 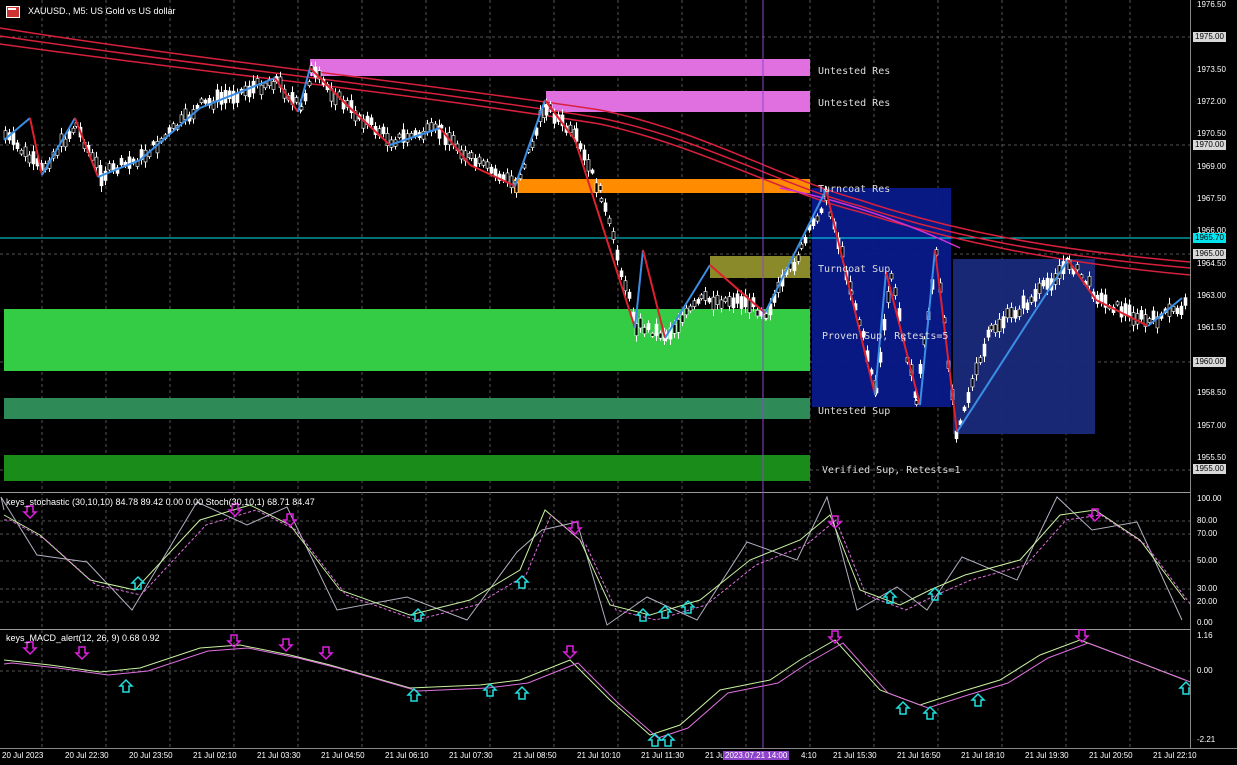 I want to click on time-label: 21 Jul 06:10, so click(x=407, y=755).